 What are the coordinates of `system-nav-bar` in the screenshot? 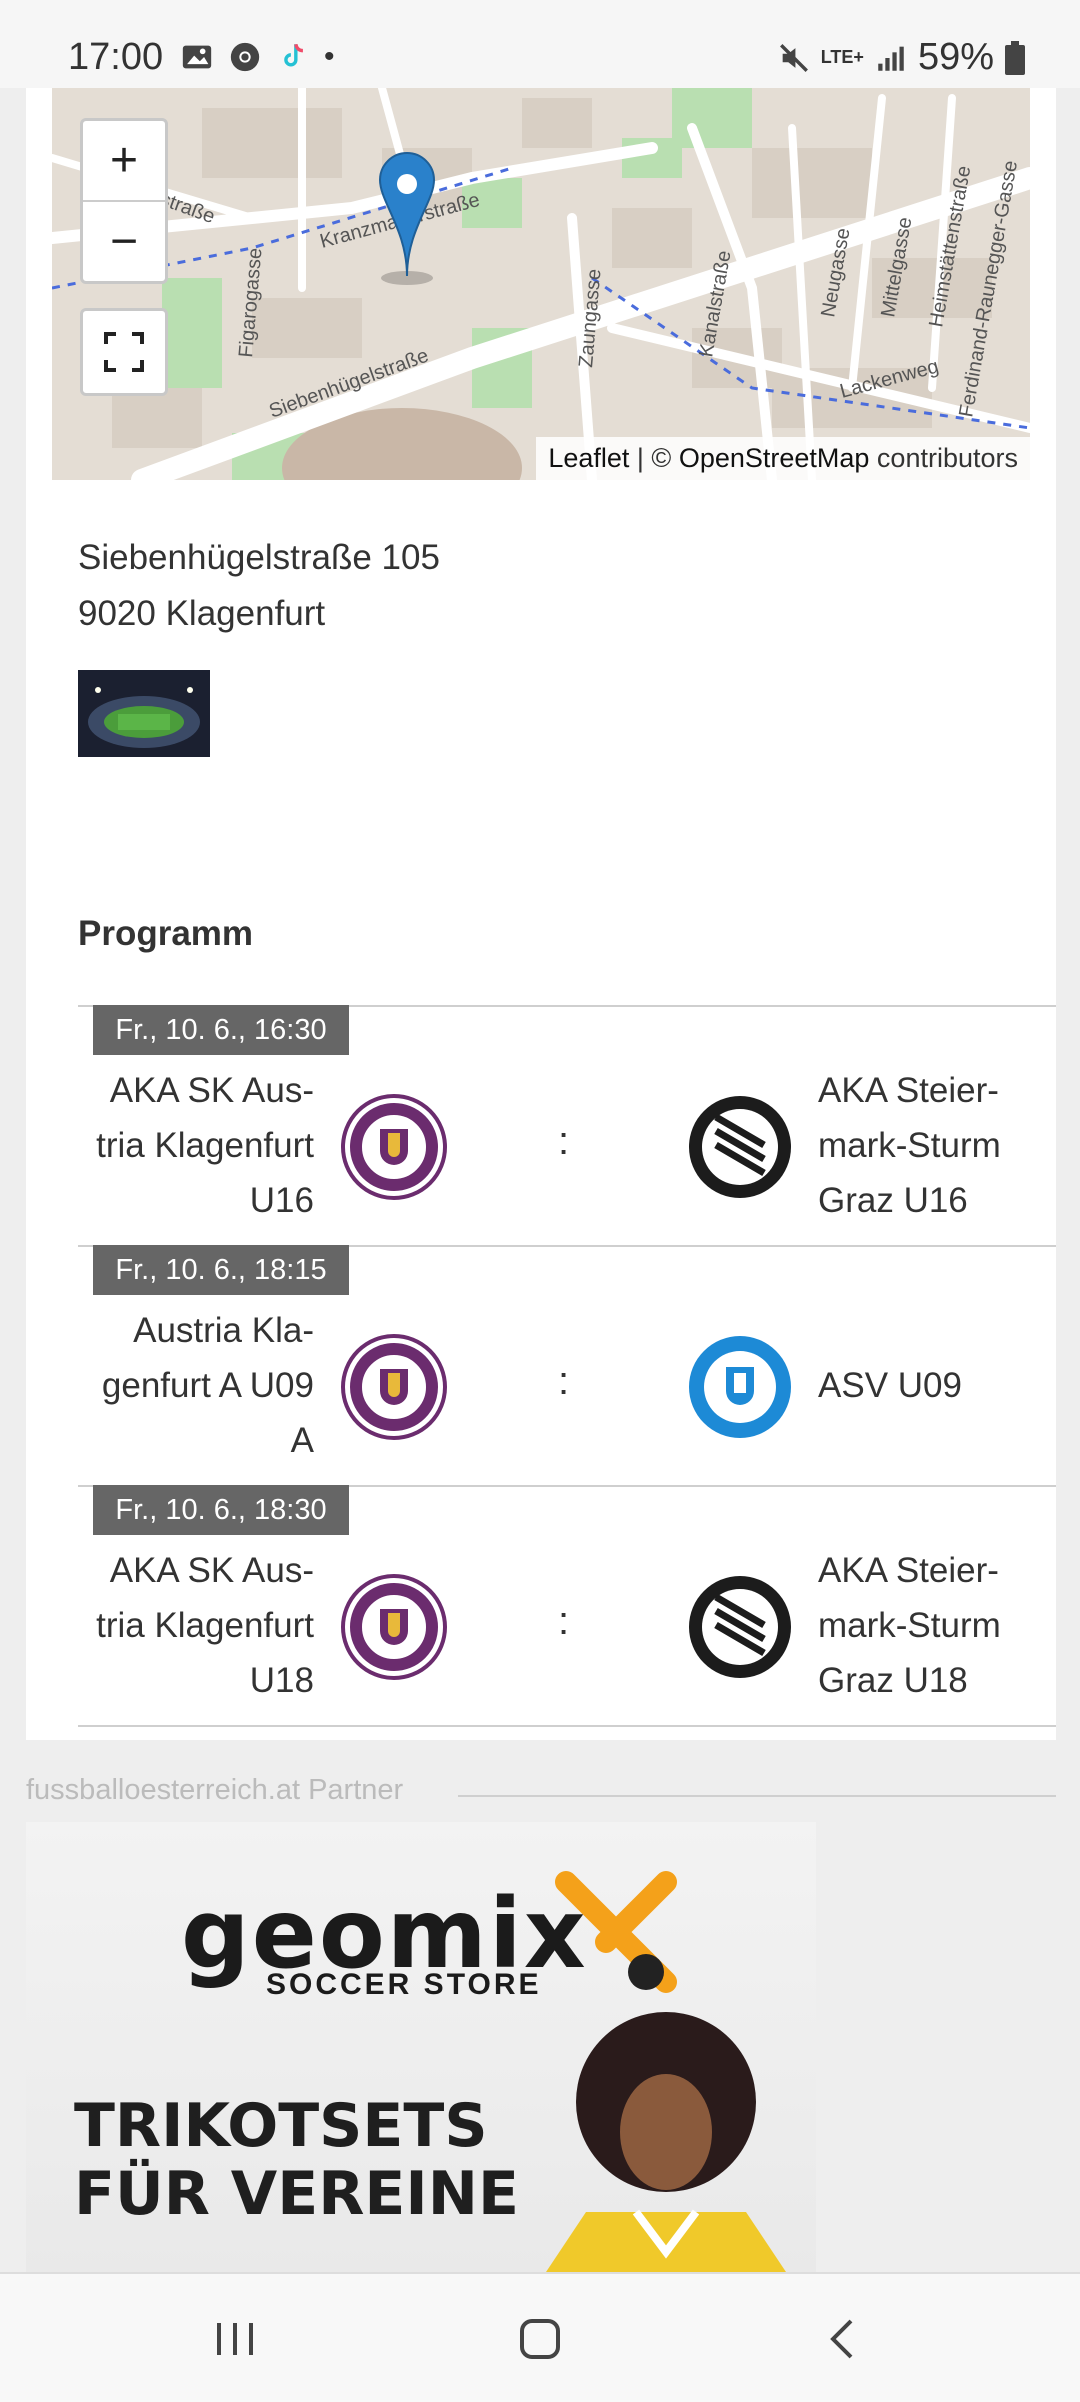 It's located at (540, 2337).